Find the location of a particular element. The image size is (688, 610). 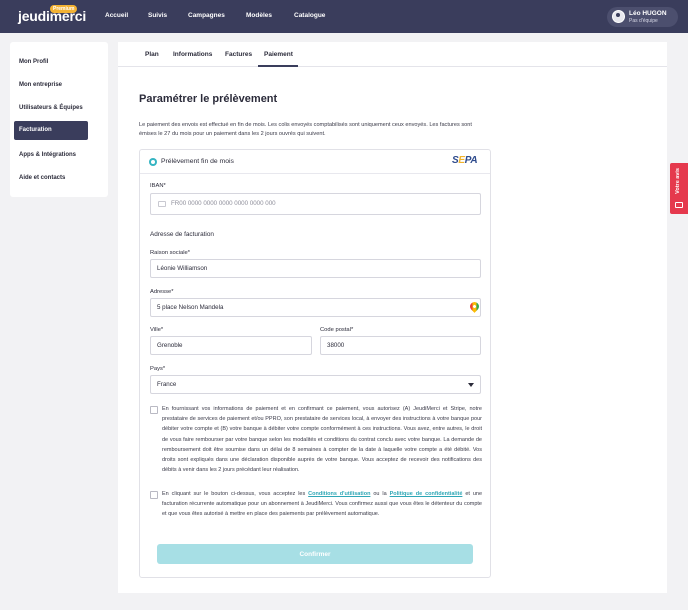

payment-method-header: Prélèvement fin de mois SEPA is located at coordinates (315, 162).